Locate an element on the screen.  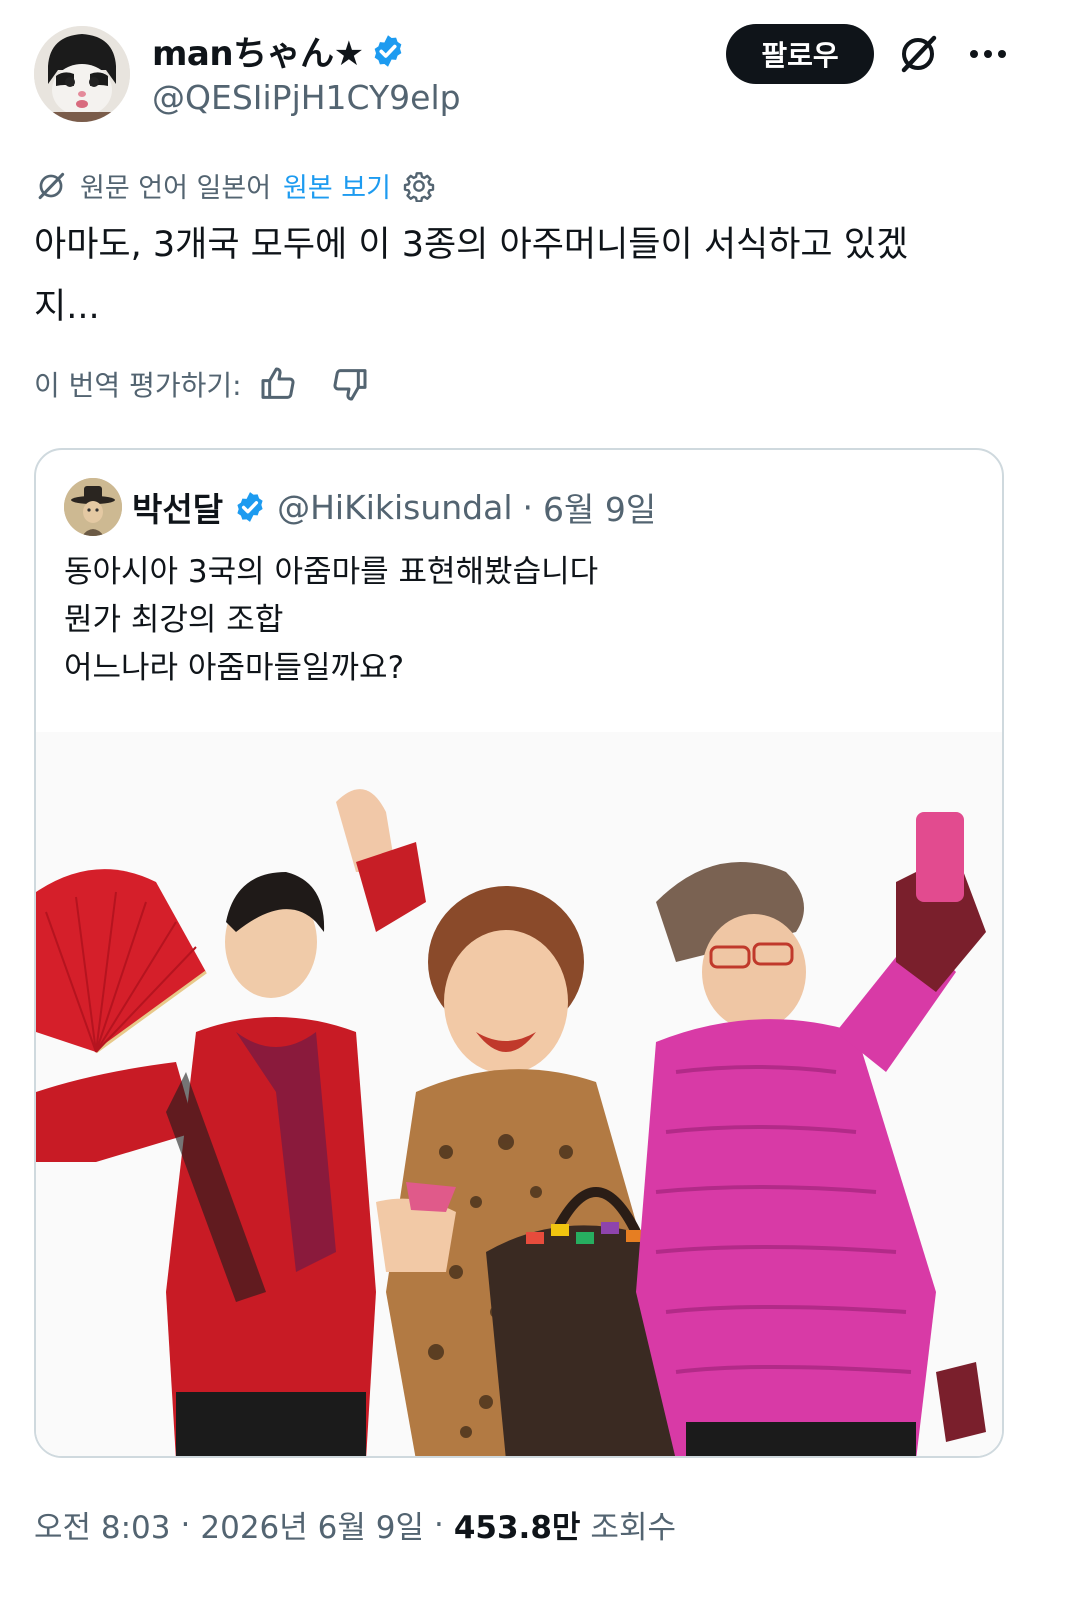
follow-button: 팔로우 is located at coordinates (800, 54).